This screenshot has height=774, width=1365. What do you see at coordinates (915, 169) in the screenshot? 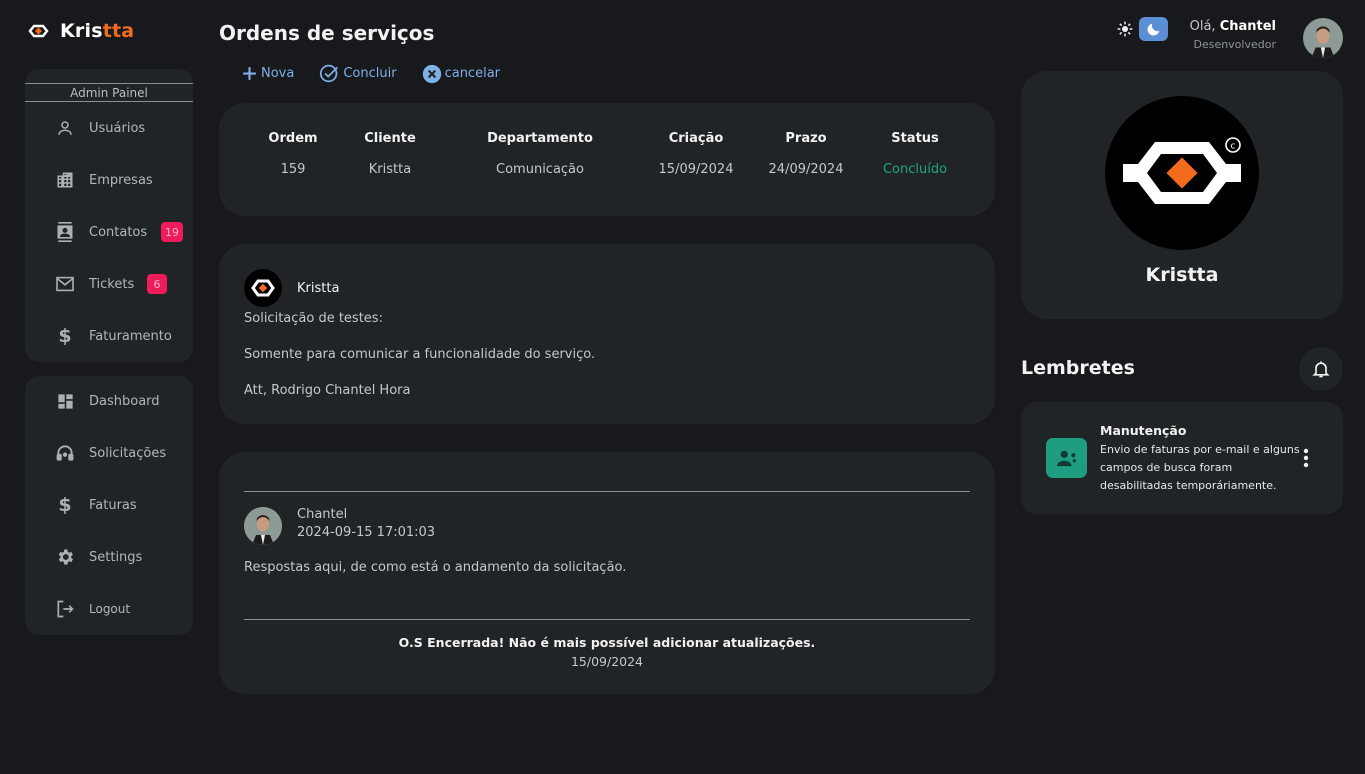
I see `status-badge: Concluído` at bounding box center [915, 169].